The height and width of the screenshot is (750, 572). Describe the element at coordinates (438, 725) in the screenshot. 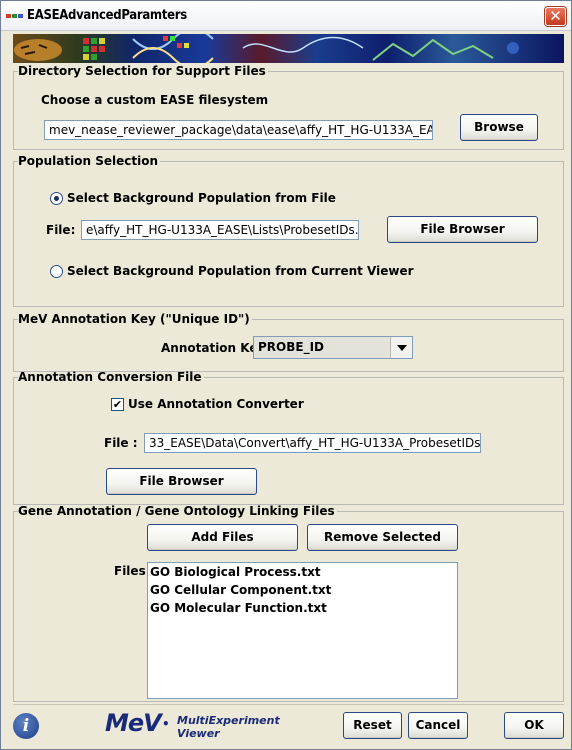

I see `cancel-button: Cancel` at that location.